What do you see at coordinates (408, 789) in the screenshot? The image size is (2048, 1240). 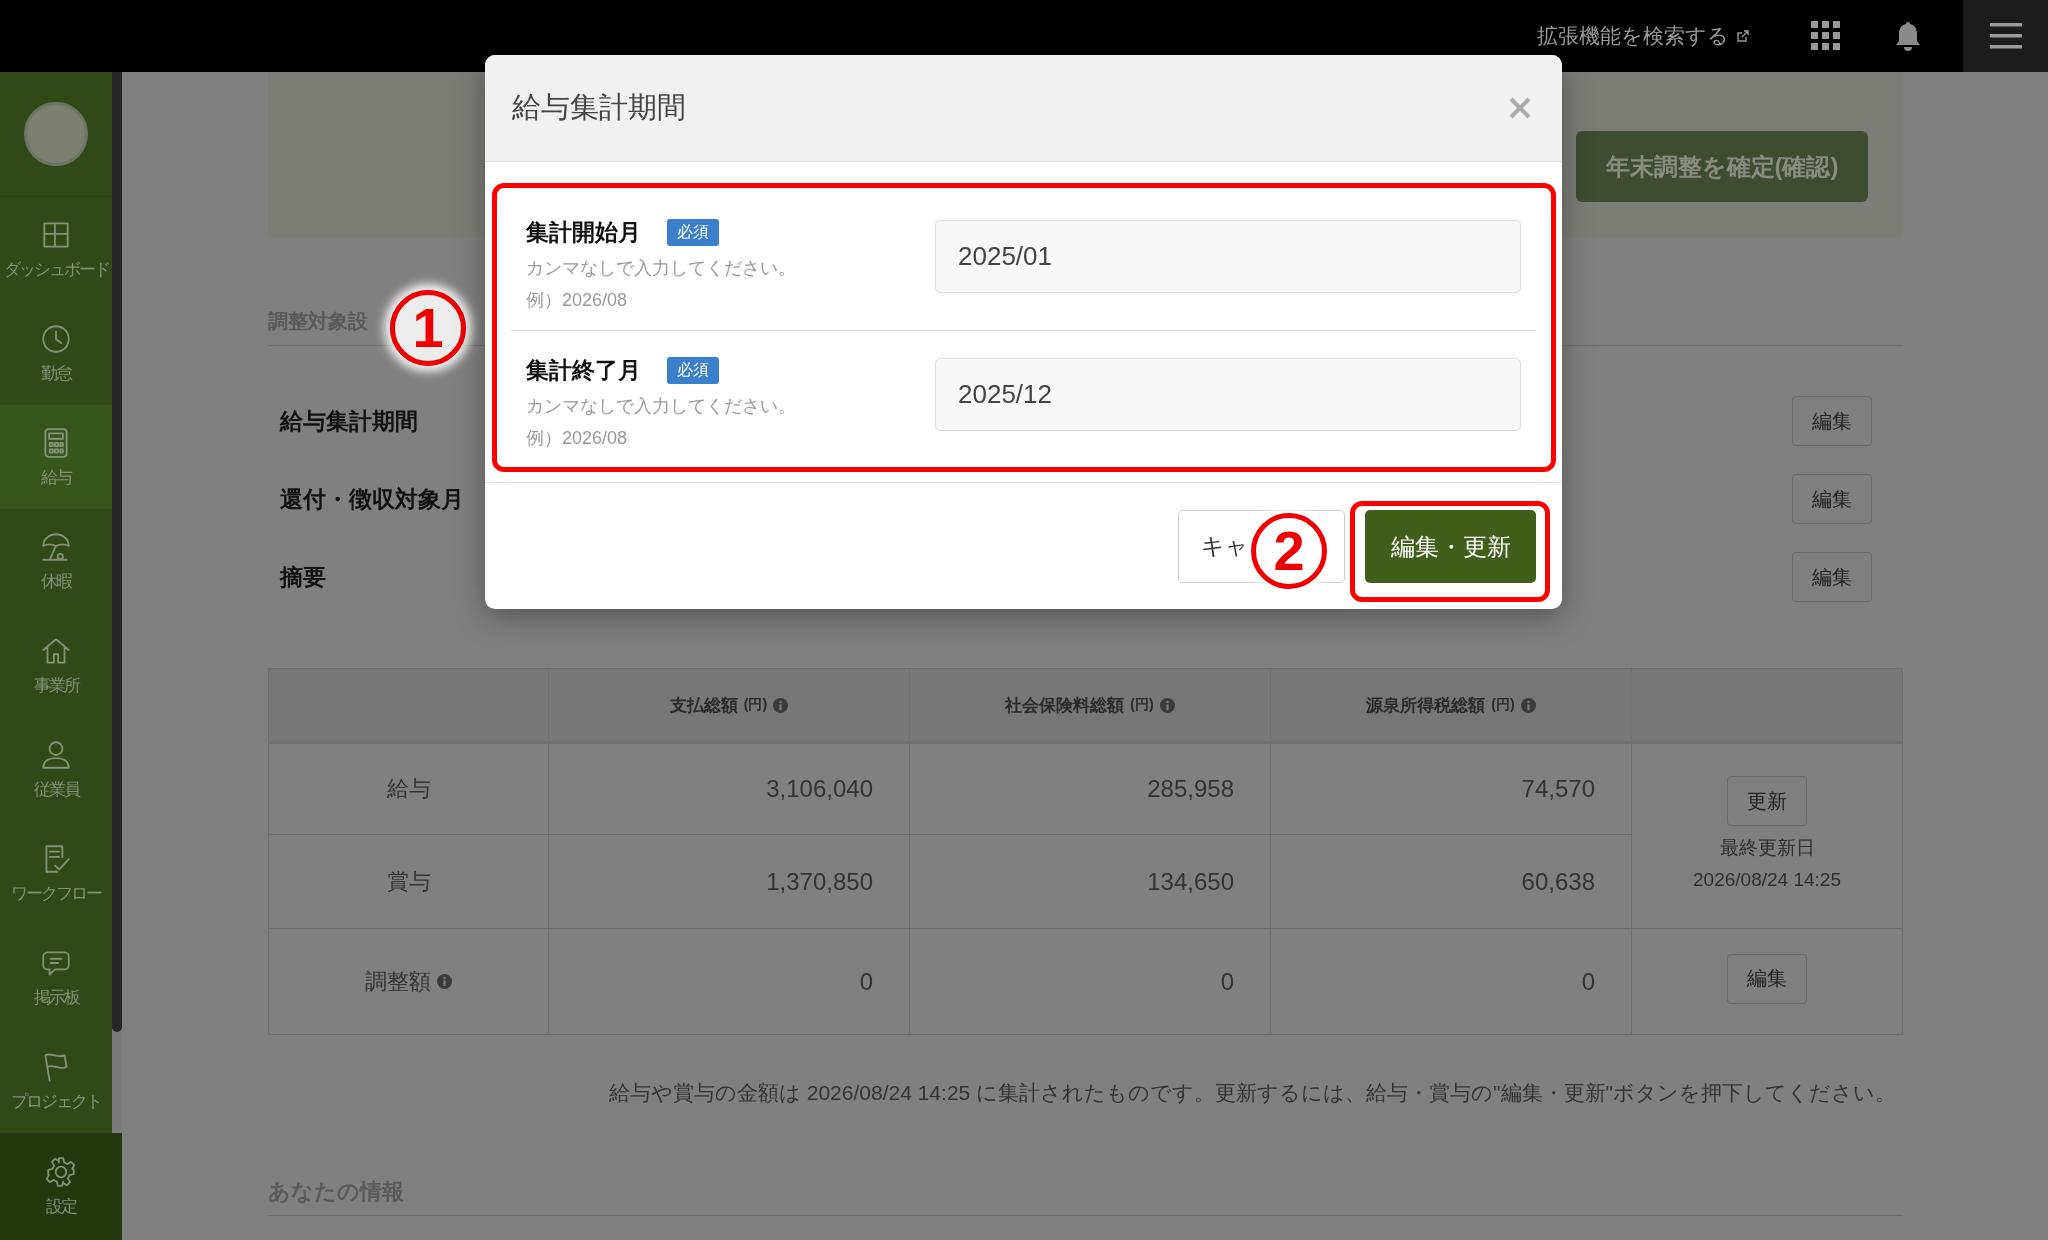 I see `row-label: 給与` at bounding box center [408, 789].